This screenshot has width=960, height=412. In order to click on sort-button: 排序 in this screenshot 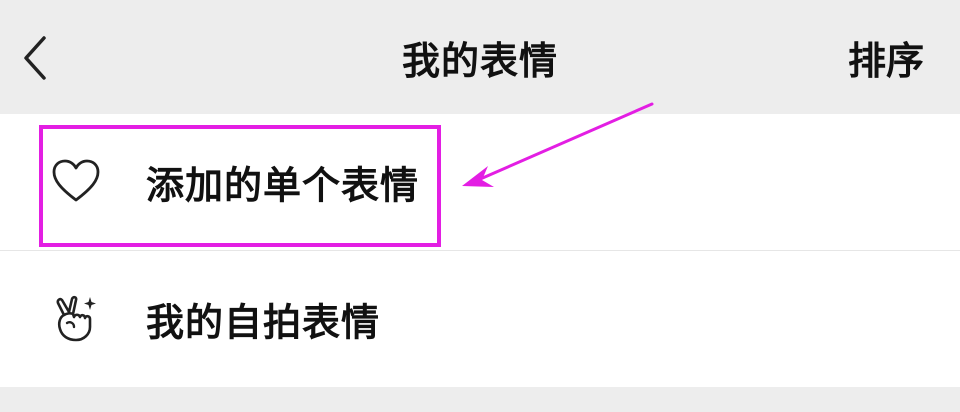, I will do `click(886, 57)`.